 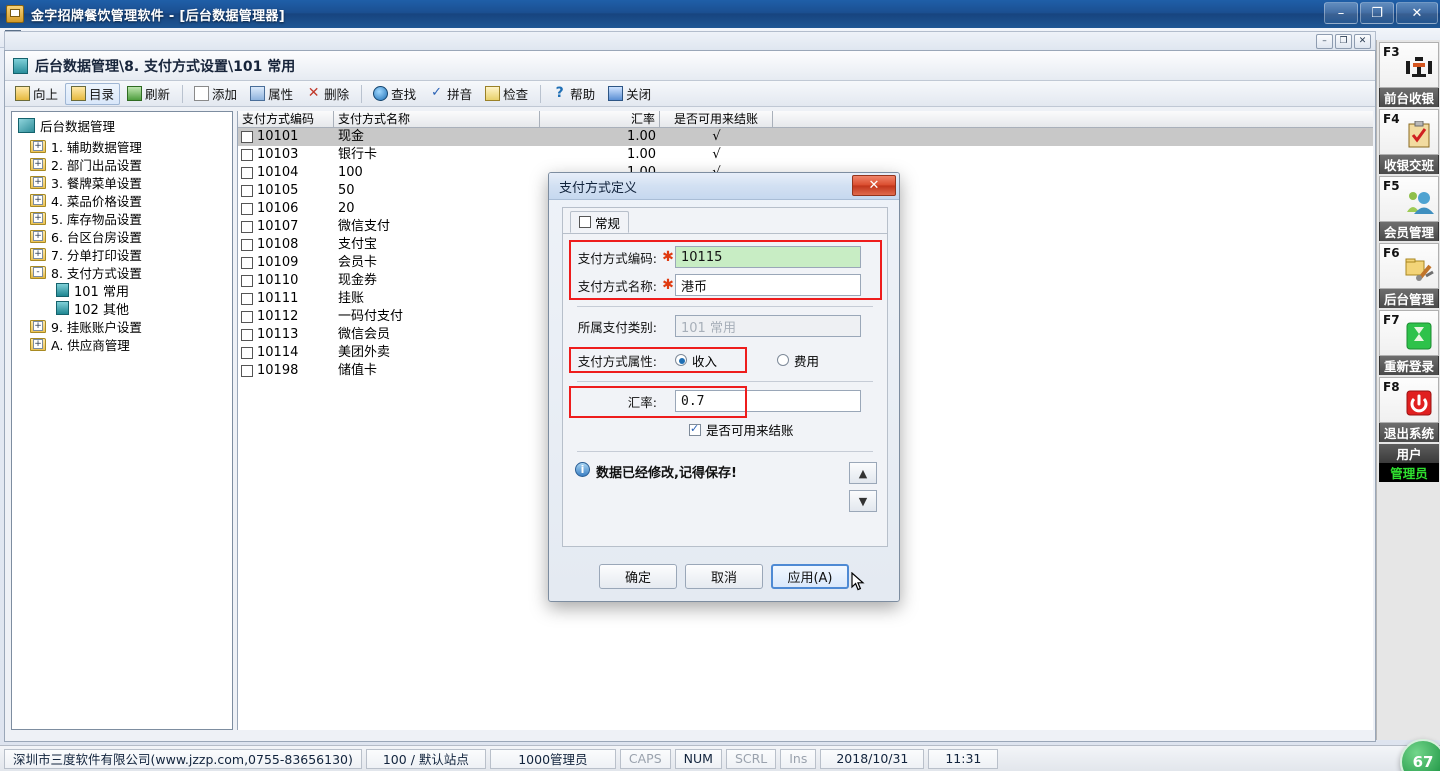 What do you see at coordinates (1324, 41) in the screenshot?
I see `mdi-minimize-button: –` at bounding box center [1324, 41].